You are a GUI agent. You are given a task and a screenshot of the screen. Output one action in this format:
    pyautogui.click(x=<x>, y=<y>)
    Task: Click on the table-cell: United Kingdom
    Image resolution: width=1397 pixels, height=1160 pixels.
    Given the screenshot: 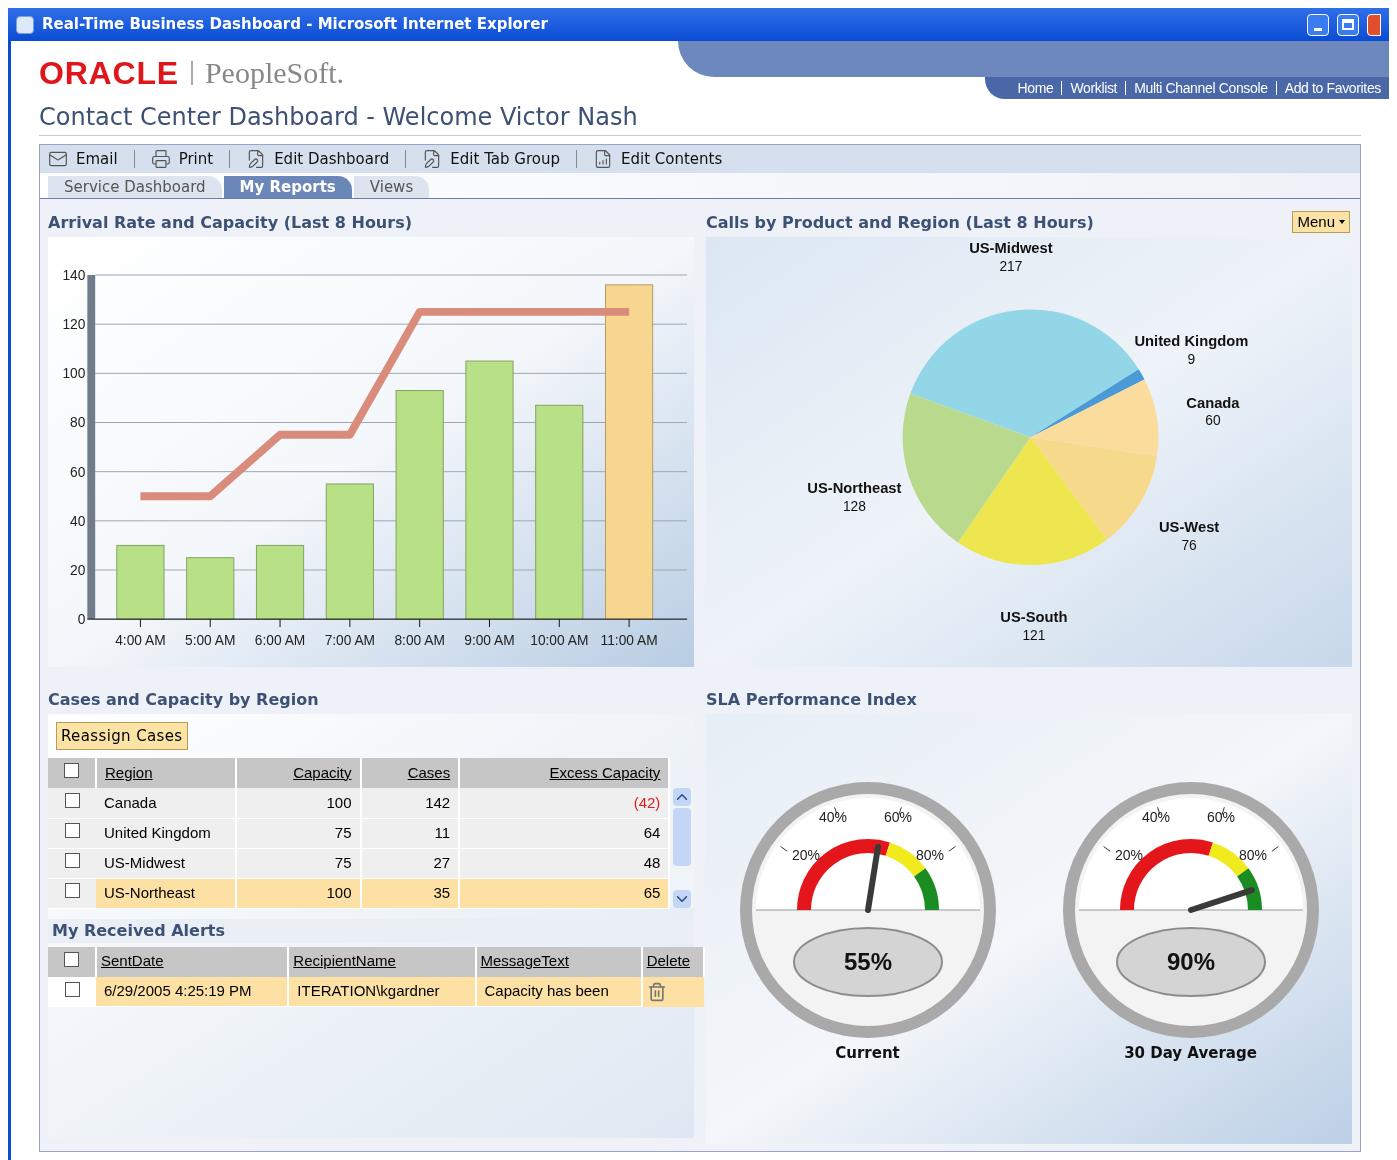 What is the action you would take?
    pyautogui.click(x=166, y=833)
    